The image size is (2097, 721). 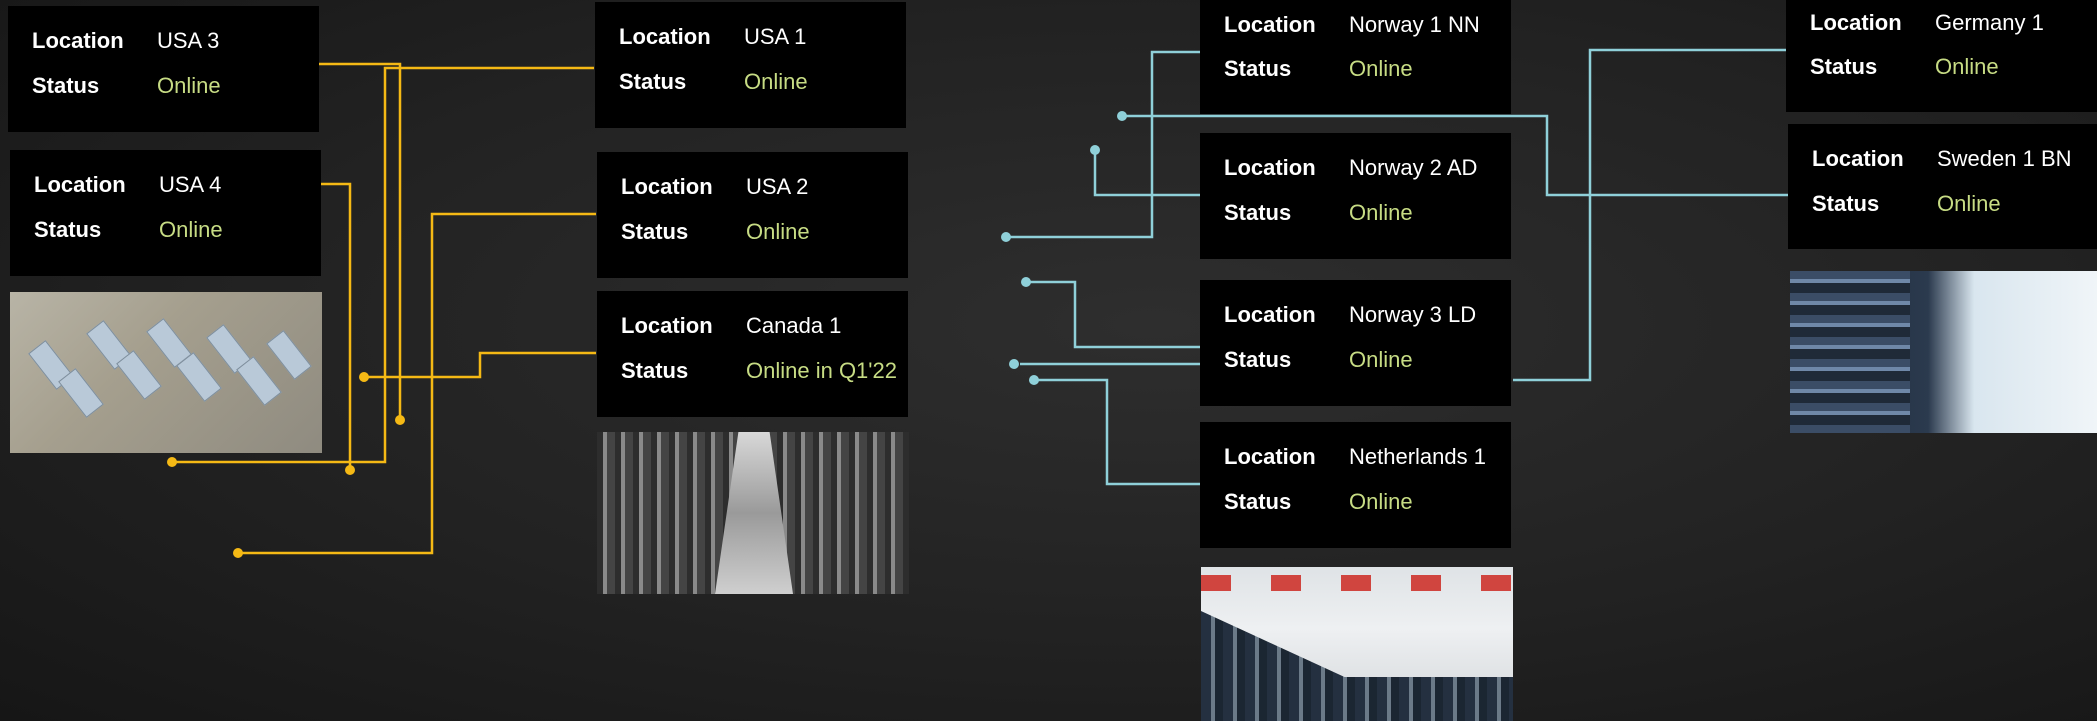 I want to click on site-card-usa4: Location USA 4 Status Online, so click(x=165, y=213).